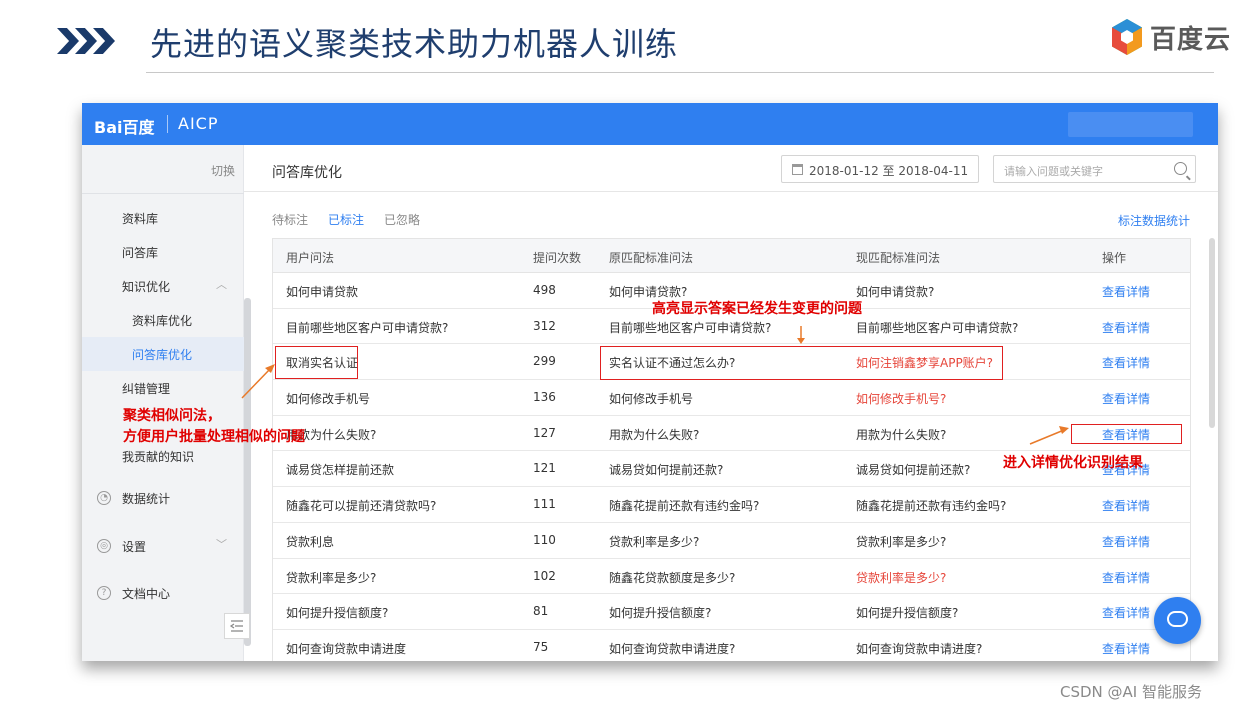 This screenshot has width=1248, height=708. What do you see at coordinates (690, 327) in the screenshot?
I see `original-match-cell: 目前哪些地区客户可申请贷款?` at bounding box center [690, 327].